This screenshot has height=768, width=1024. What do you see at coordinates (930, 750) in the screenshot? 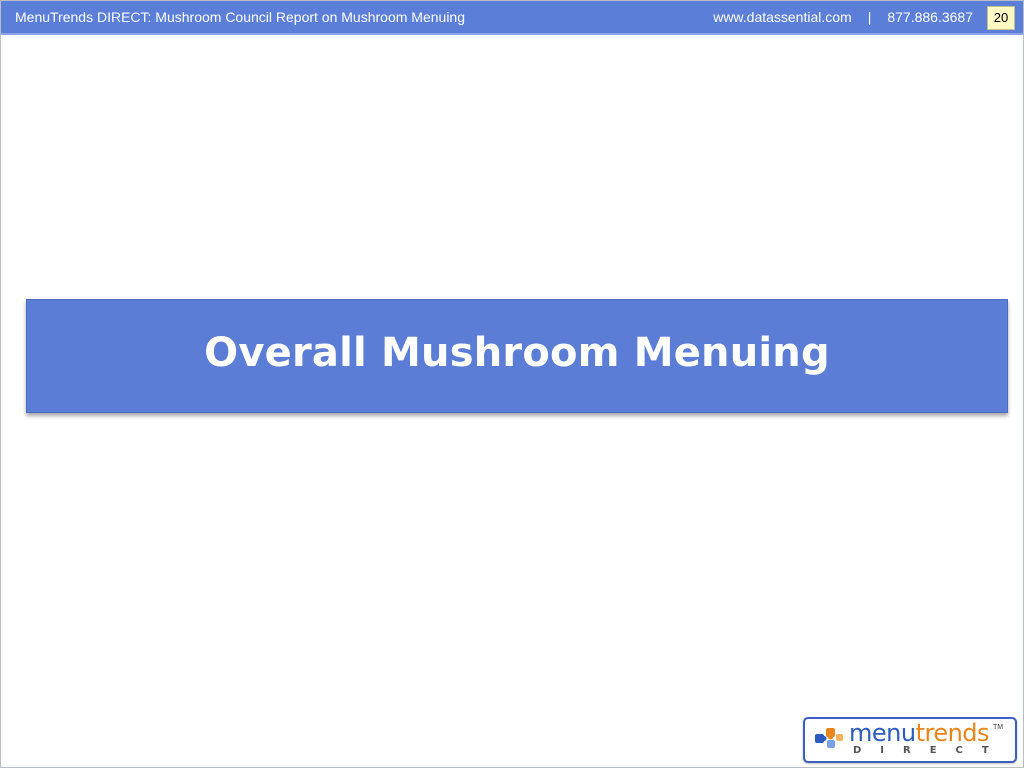
I see `logo-subtext: DIRECT` at bounding box center [930, 750].